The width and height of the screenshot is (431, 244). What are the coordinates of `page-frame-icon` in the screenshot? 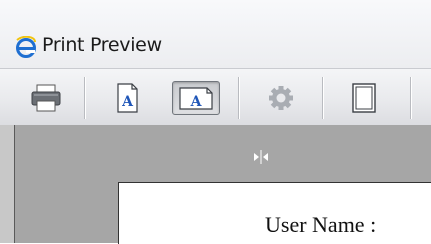 It's located at (364, 98).